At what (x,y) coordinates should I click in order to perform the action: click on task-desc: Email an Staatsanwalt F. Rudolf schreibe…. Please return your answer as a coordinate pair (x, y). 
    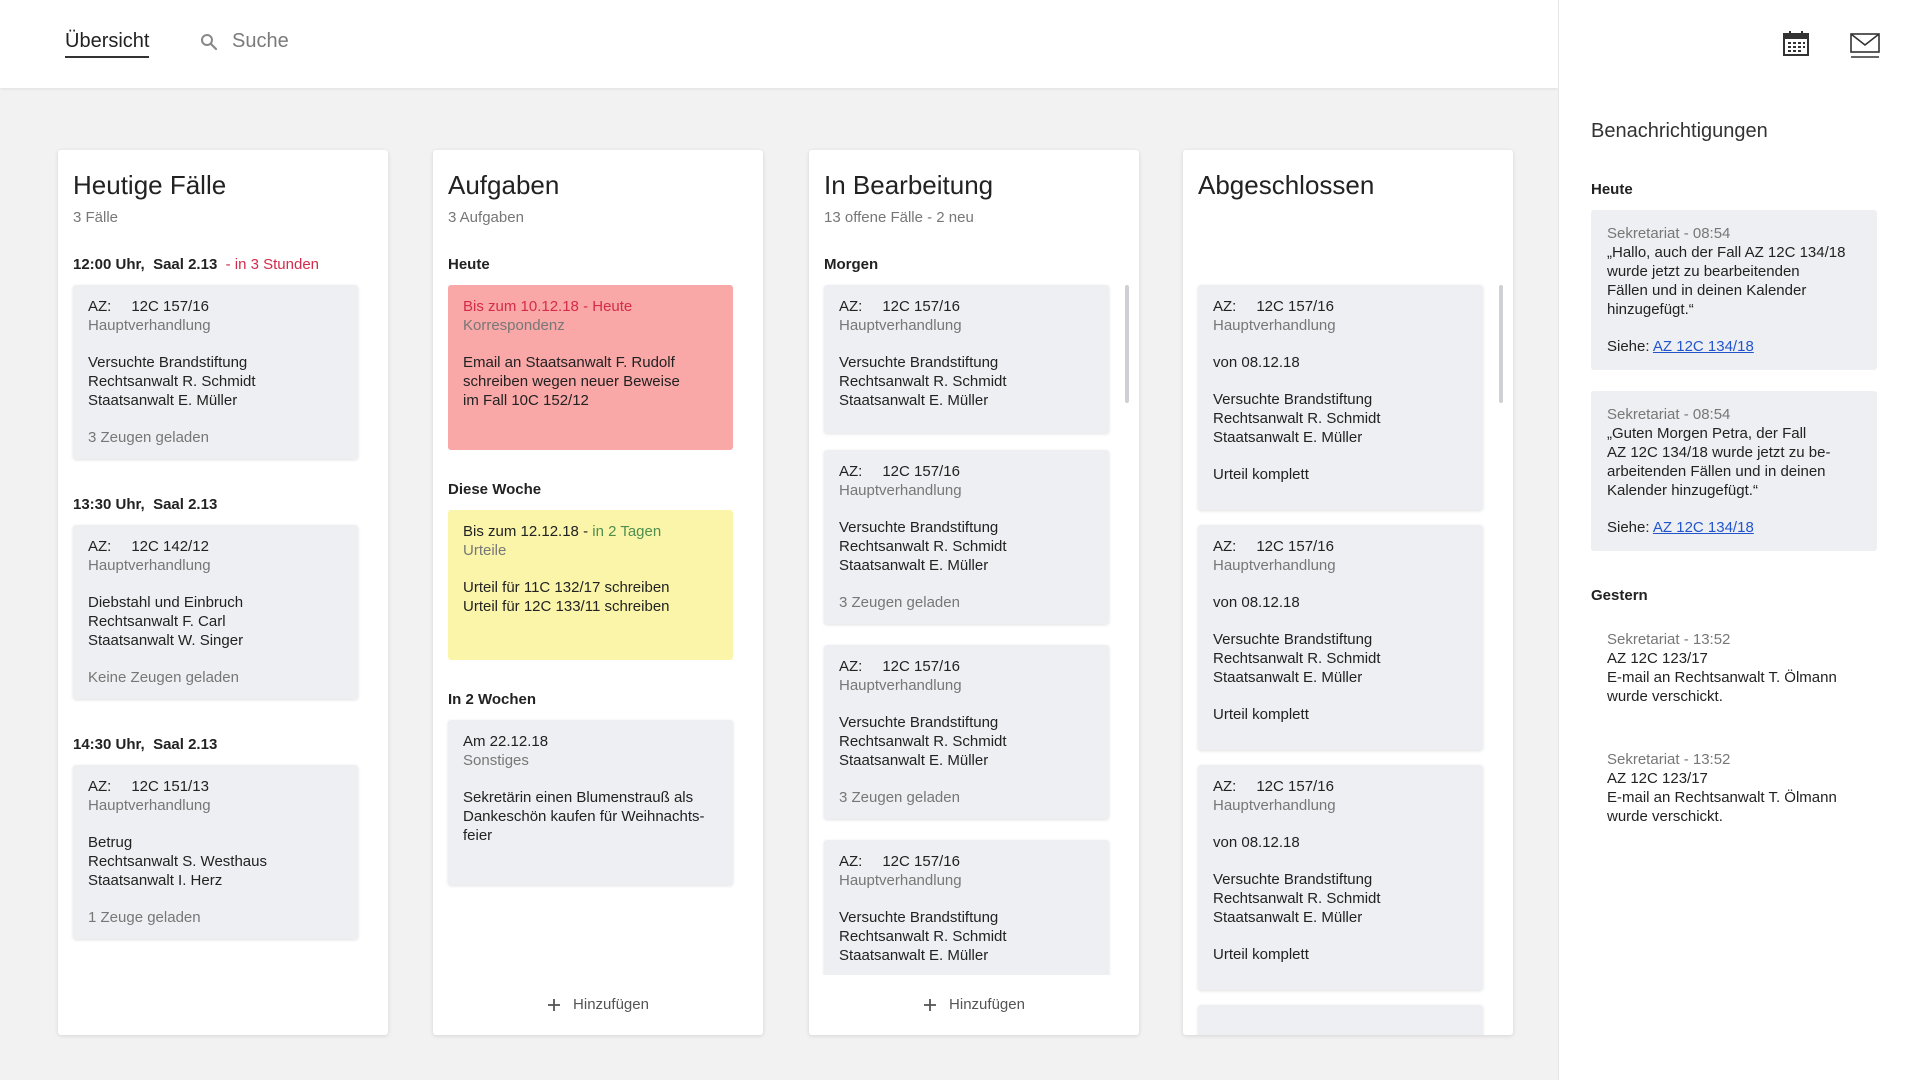
    Looking at the image, I should click on (571, 381).